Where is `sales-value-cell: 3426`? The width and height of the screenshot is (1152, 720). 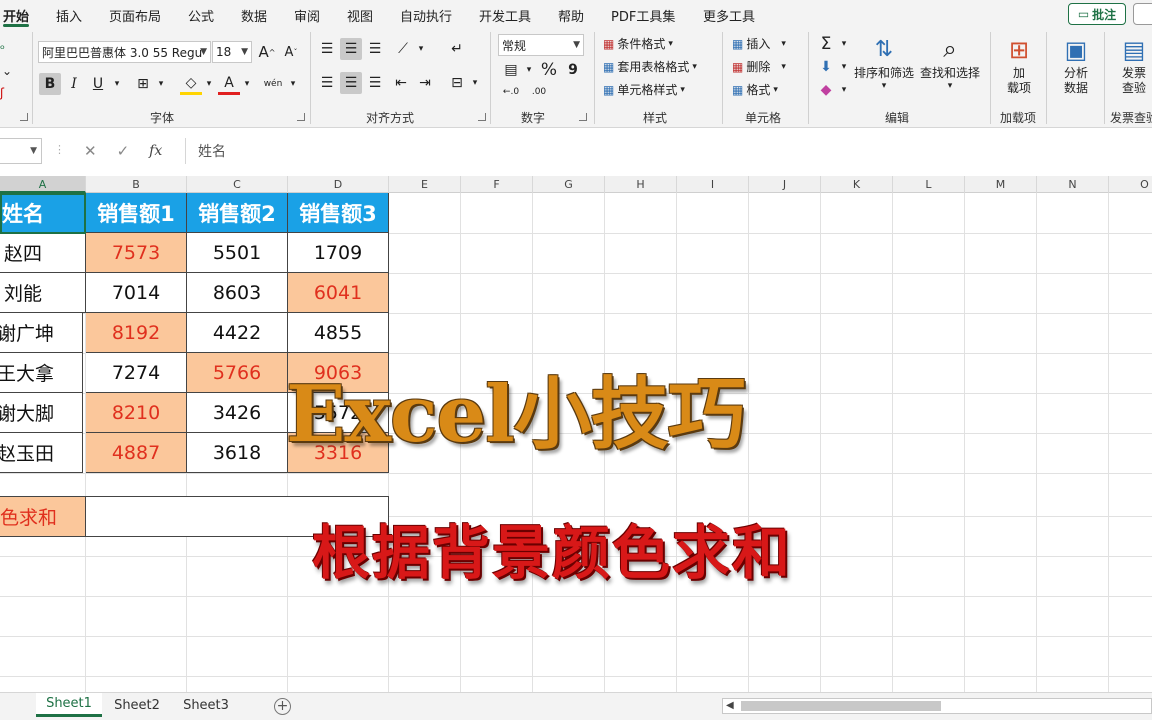
sales-value-cell: 3426 is located at coordinates (237, 413).